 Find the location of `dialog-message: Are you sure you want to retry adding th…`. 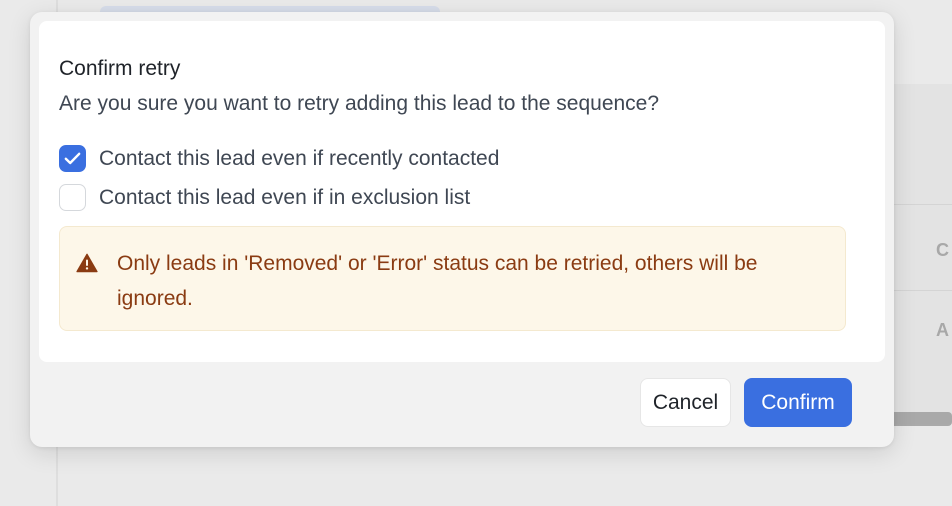

dialog-message: Are you sure you want to retry adding th… is located at coordinates (359, 103).